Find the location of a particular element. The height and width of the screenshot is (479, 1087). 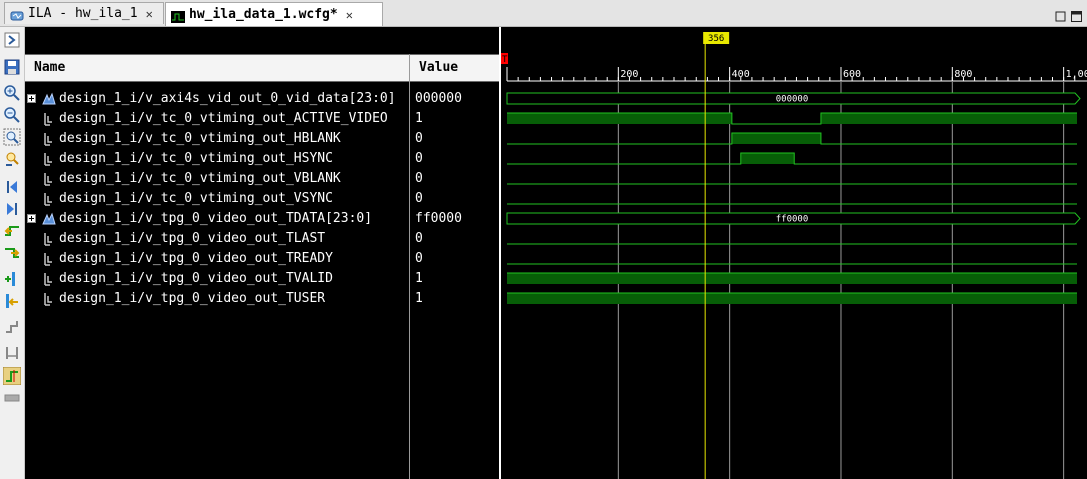

zoom-out-icon is located at coordinates (12, 115).